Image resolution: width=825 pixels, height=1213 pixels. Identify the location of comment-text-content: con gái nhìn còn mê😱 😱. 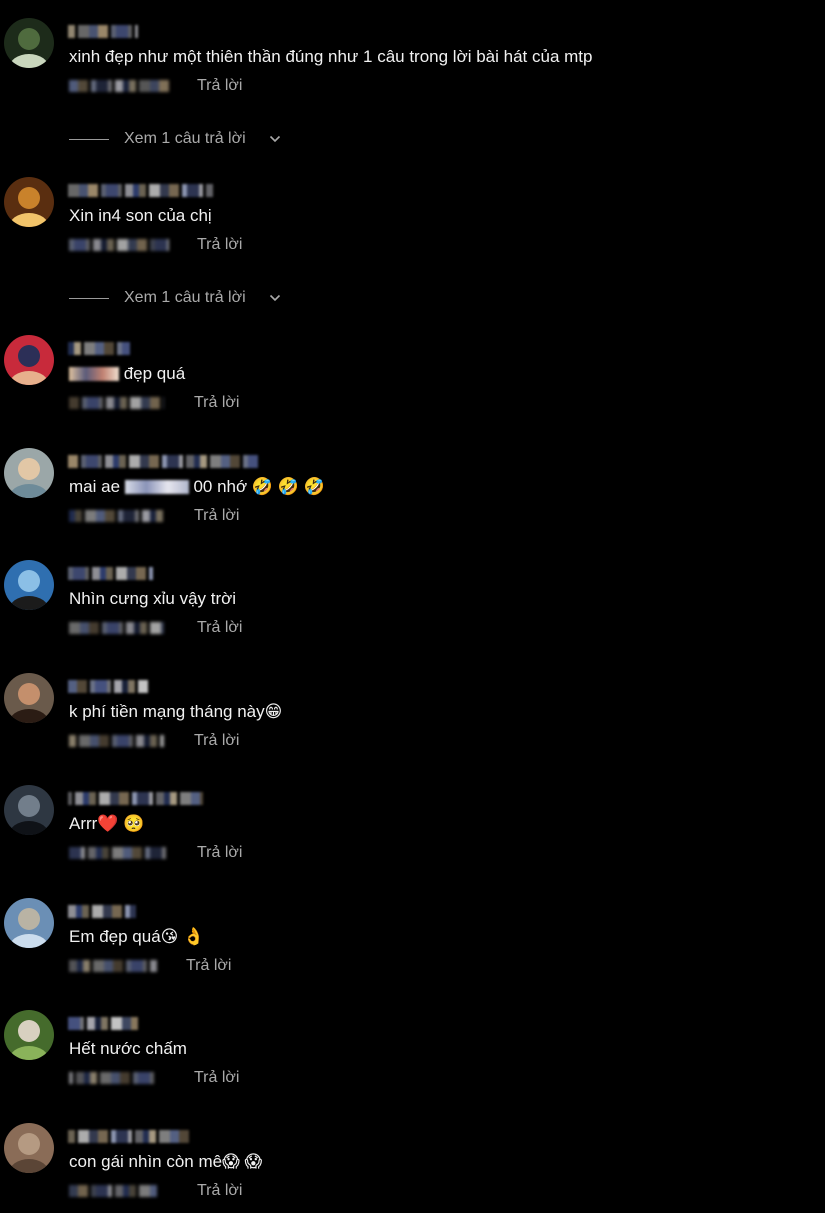
(166, 1161).